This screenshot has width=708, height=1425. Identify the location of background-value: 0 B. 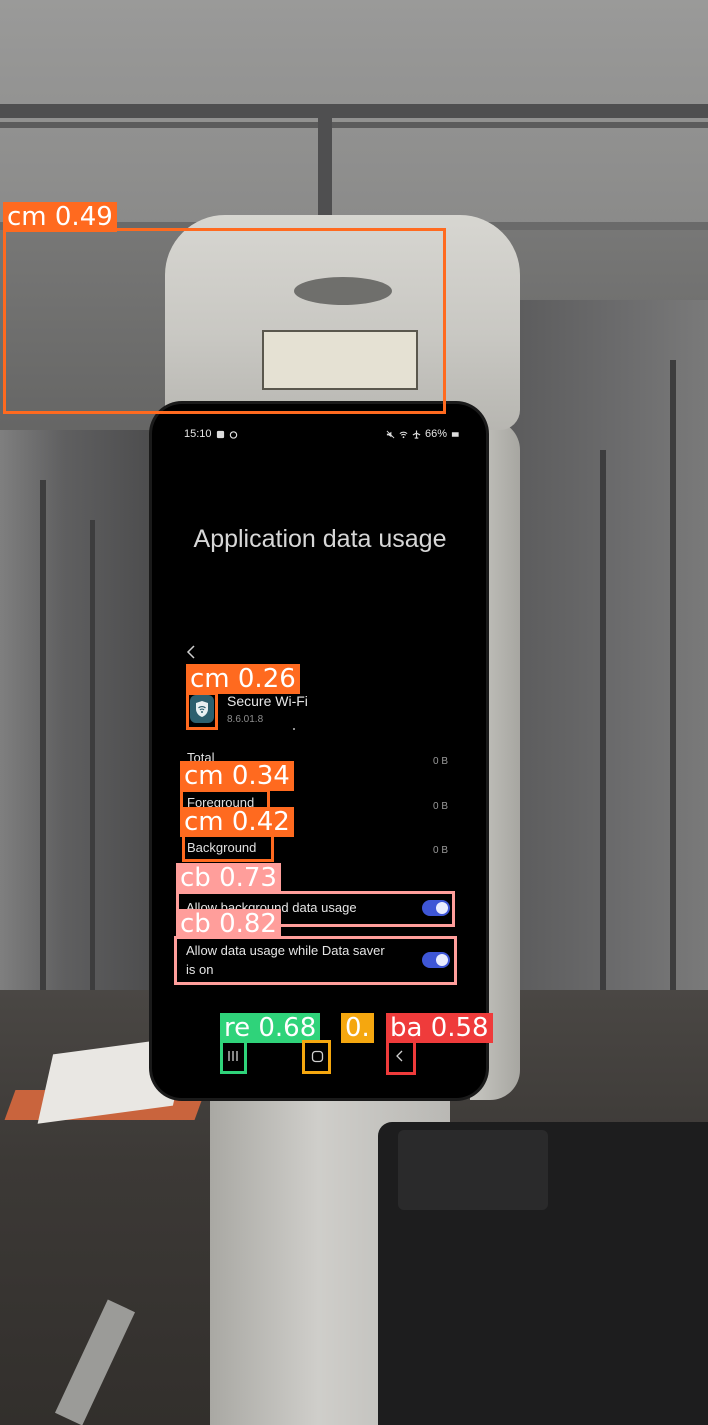
(440, 850).